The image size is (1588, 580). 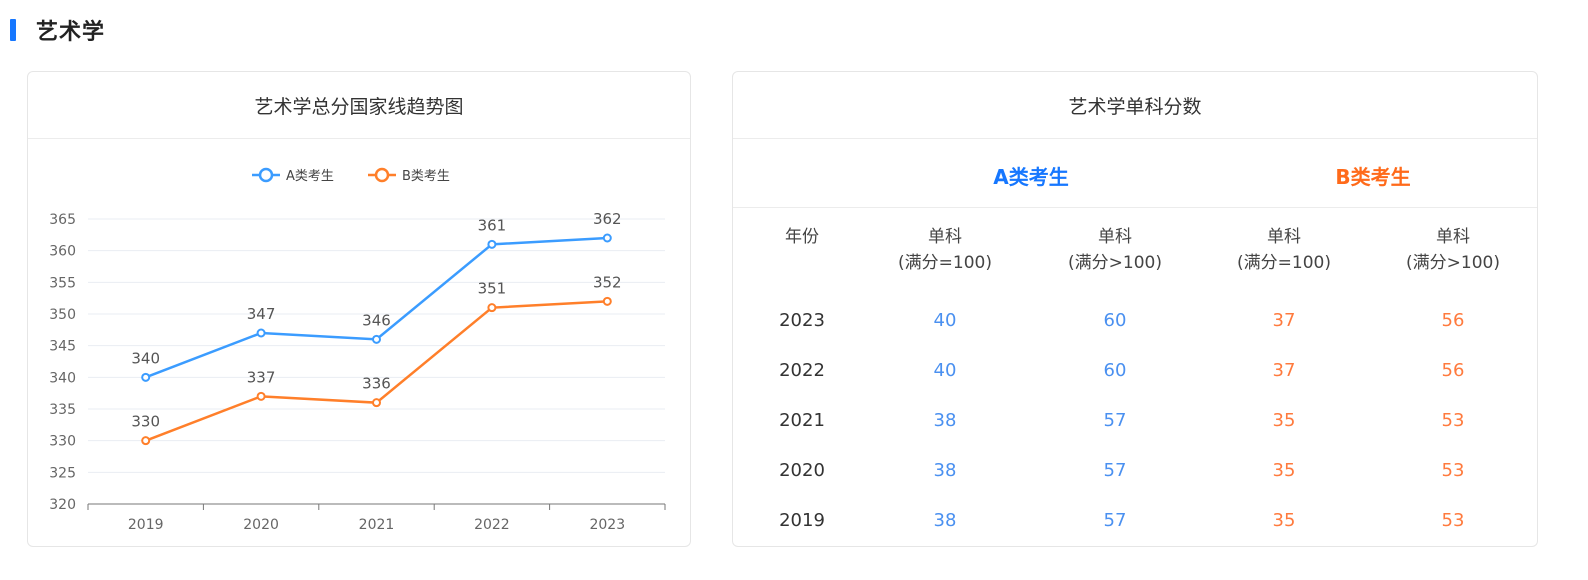 What do you see at coordinates (802, 370) in the screenshot?
I see `cell-year: 2022` at bounding box center [802, 370].